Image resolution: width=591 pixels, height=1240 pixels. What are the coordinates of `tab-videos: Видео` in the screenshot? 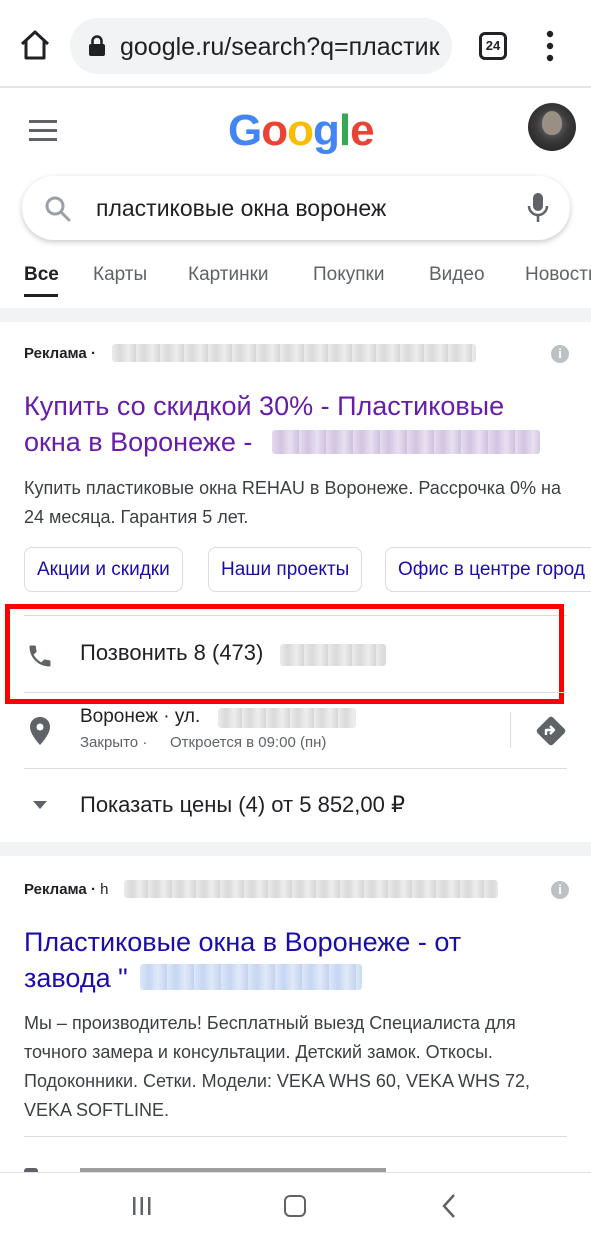 It's located at (457, 275).